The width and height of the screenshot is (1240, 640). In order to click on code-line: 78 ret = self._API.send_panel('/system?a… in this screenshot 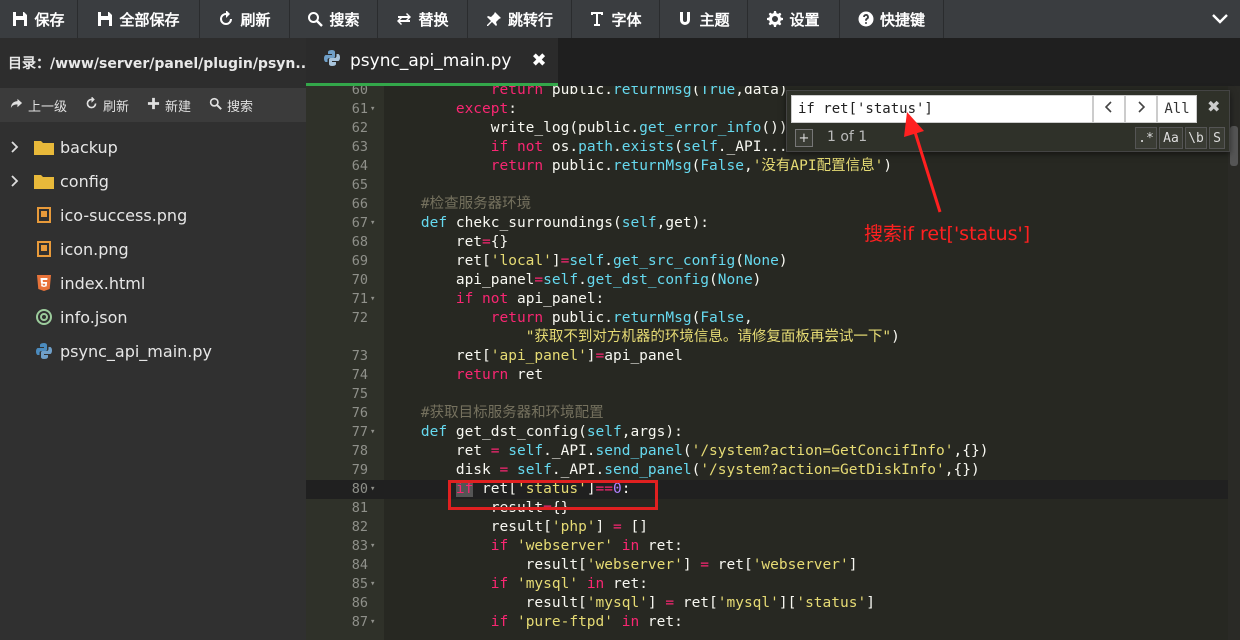, I will do `click(773, 451)`.